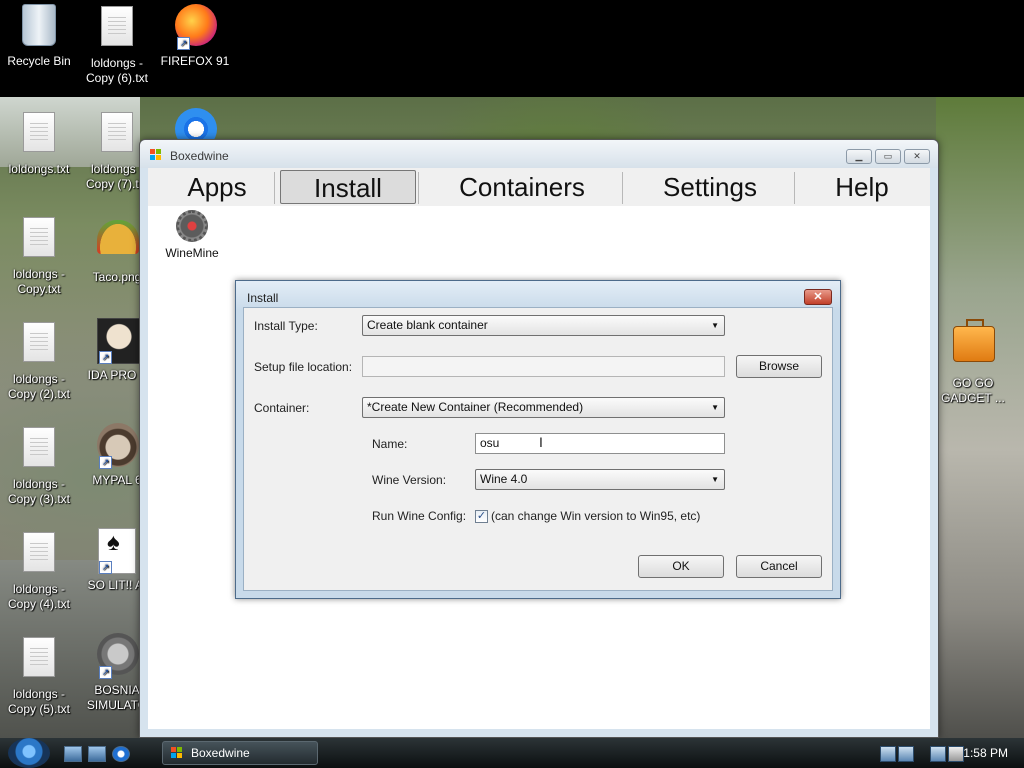  Describe the element at coordinates (539, 154) in the screenshot. I see `window-titlebar: Boxedwine ▁ ▭ ✕` at that location.